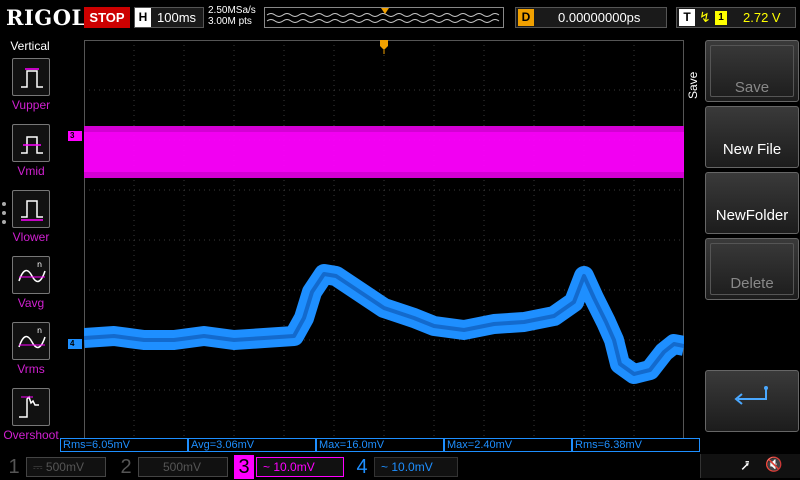  I want to click on return-button, so click(752, 401).